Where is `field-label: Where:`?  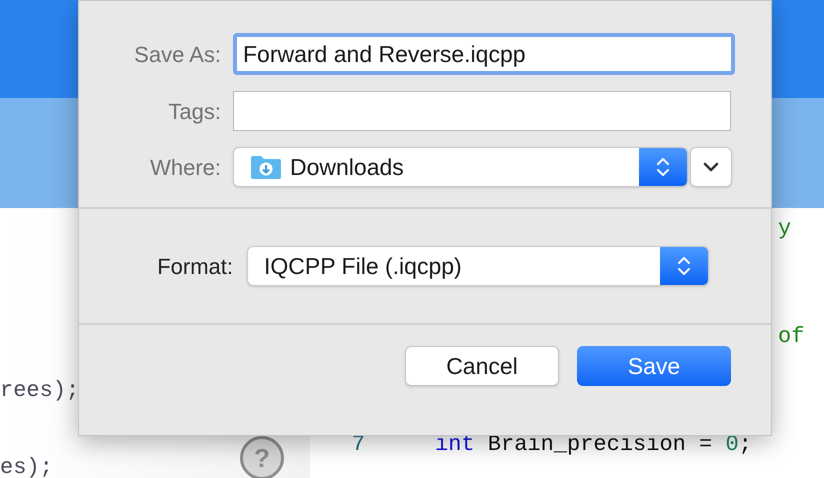
field-label: Where: is located at coordinates (185, 168).